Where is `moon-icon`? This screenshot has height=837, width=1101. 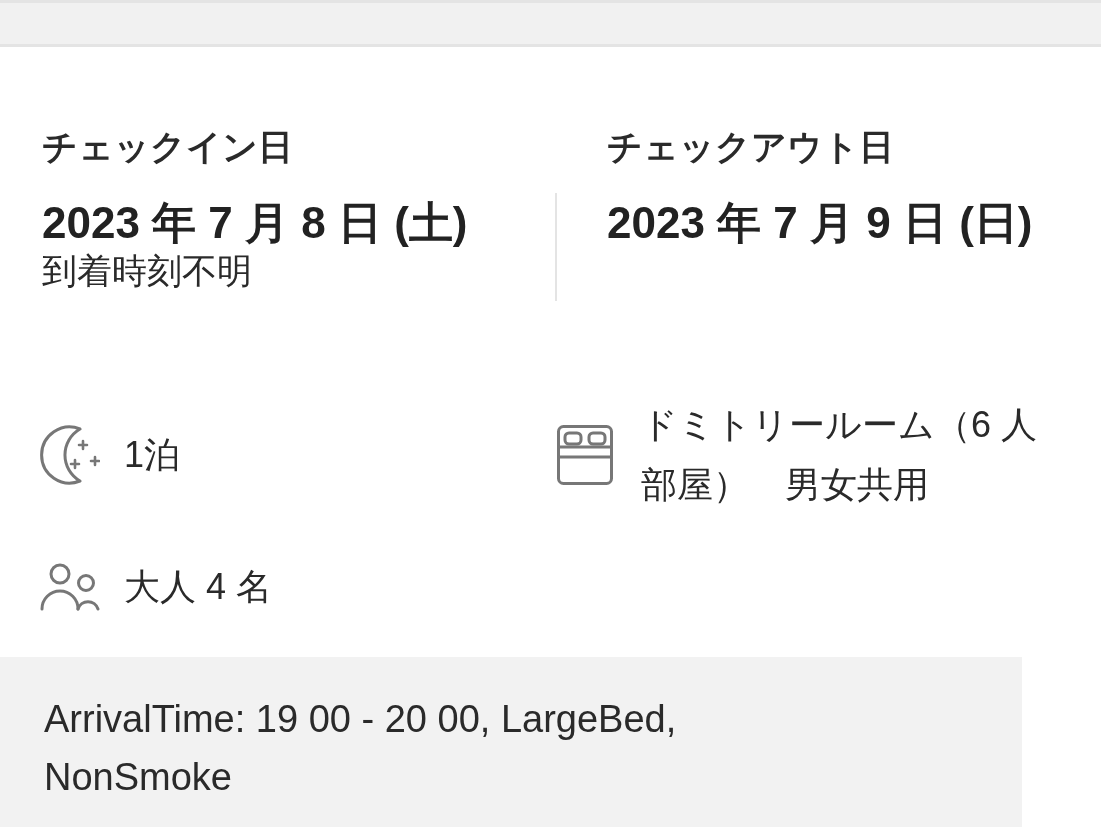
moon-icon is located at coordinates (70, 455).